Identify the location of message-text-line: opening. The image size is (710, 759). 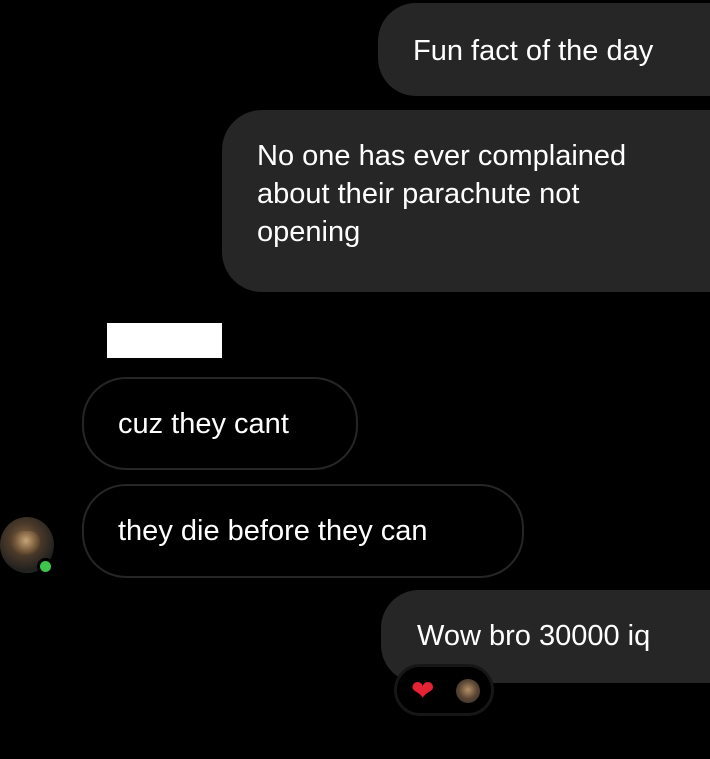
(309, 232).